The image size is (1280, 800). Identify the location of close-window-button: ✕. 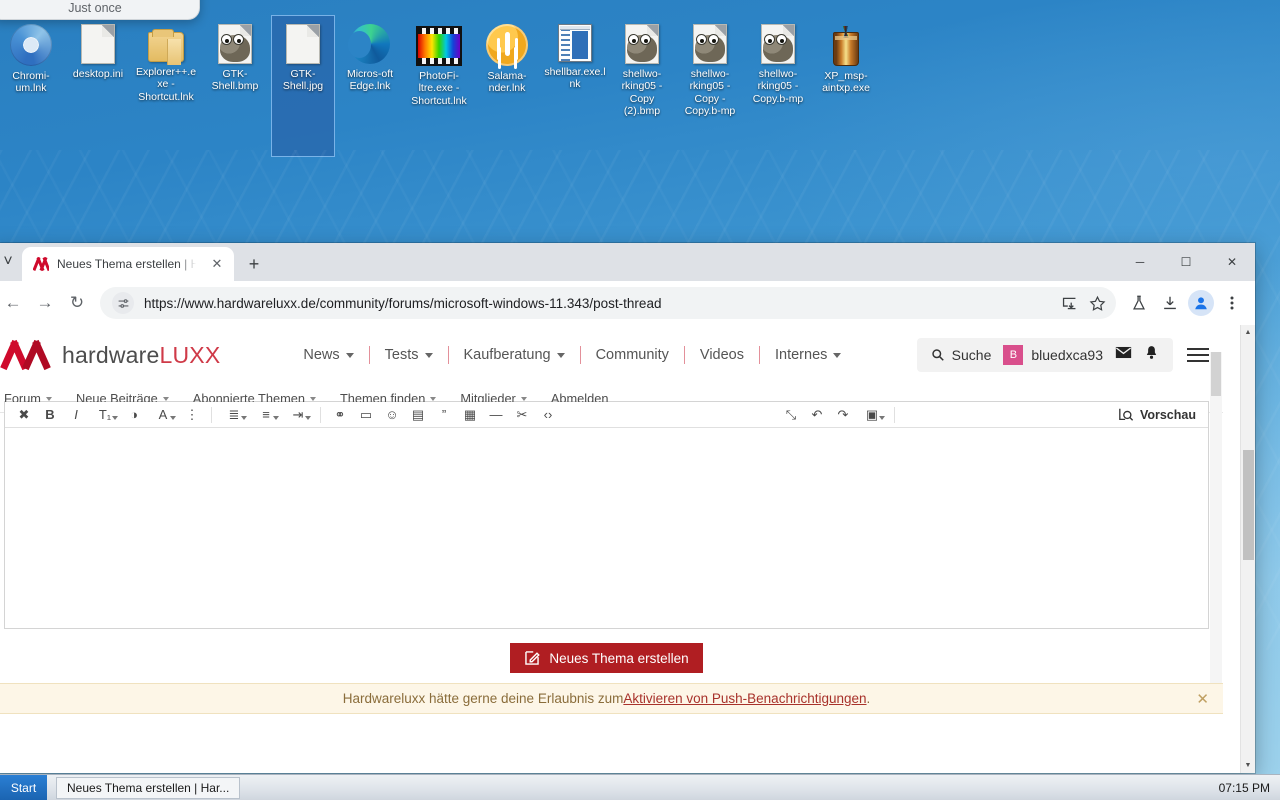
(1232, 262).